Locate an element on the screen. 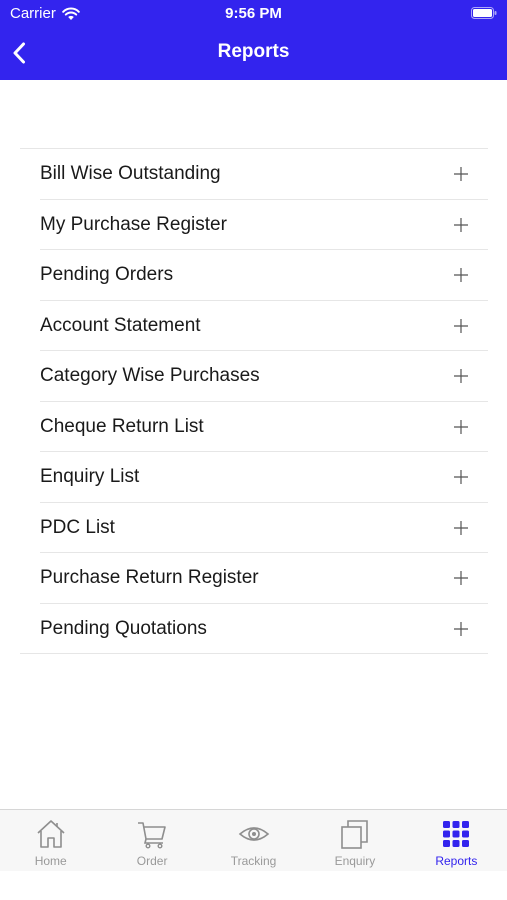 The image size is (507, 900). report-item-account-statement: Account Statement is located at coordinates (254, 326).